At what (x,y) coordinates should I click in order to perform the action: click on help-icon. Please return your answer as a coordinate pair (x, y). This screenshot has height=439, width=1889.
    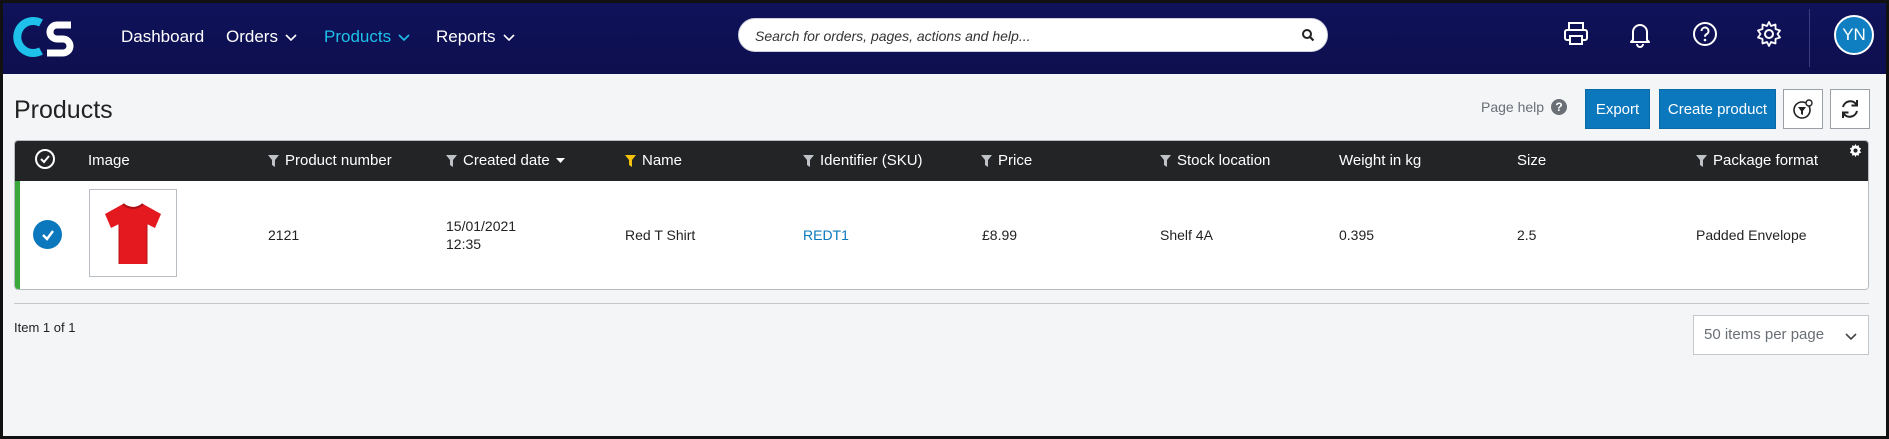
    Looking at the image, I should click on (1705, 34).